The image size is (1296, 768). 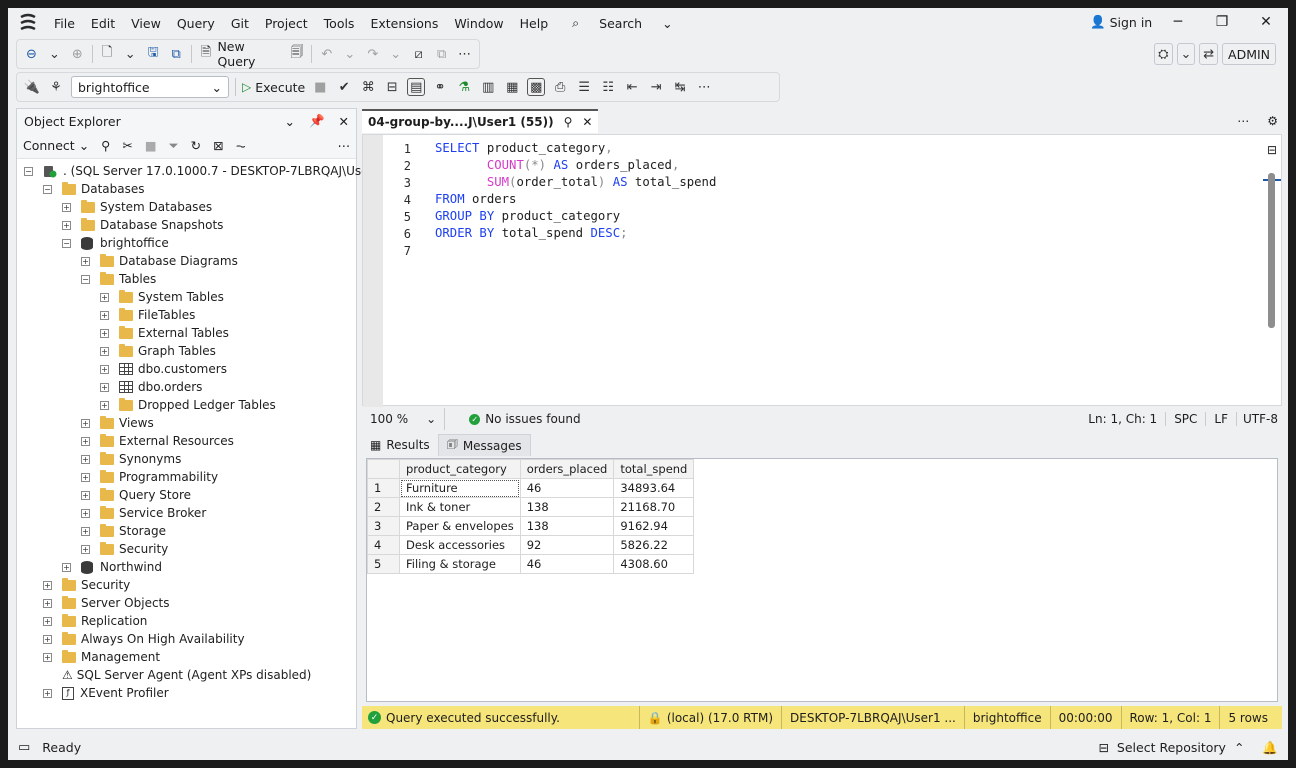 What do you see at coordinates (273, 87) in the screenshot?
I see `execute-button: ▷ Execute` at bounding box center [273, 87].